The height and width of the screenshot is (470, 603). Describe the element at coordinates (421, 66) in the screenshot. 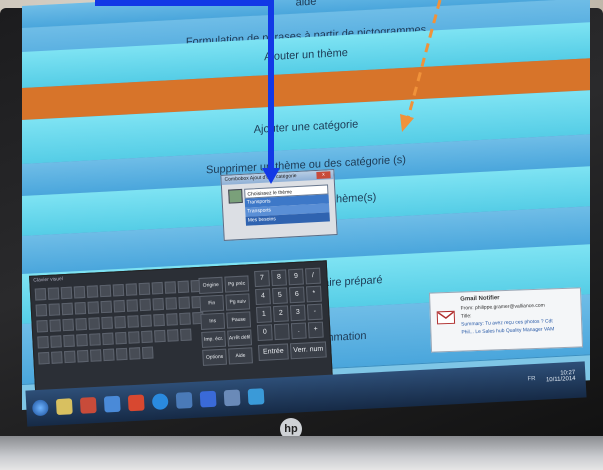

I see `orange-dashed-arrow` at that location.